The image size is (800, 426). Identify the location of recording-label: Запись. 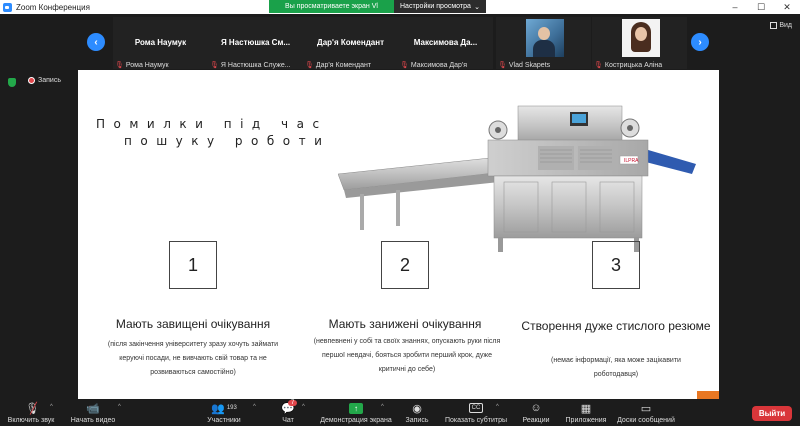
(49, 80).